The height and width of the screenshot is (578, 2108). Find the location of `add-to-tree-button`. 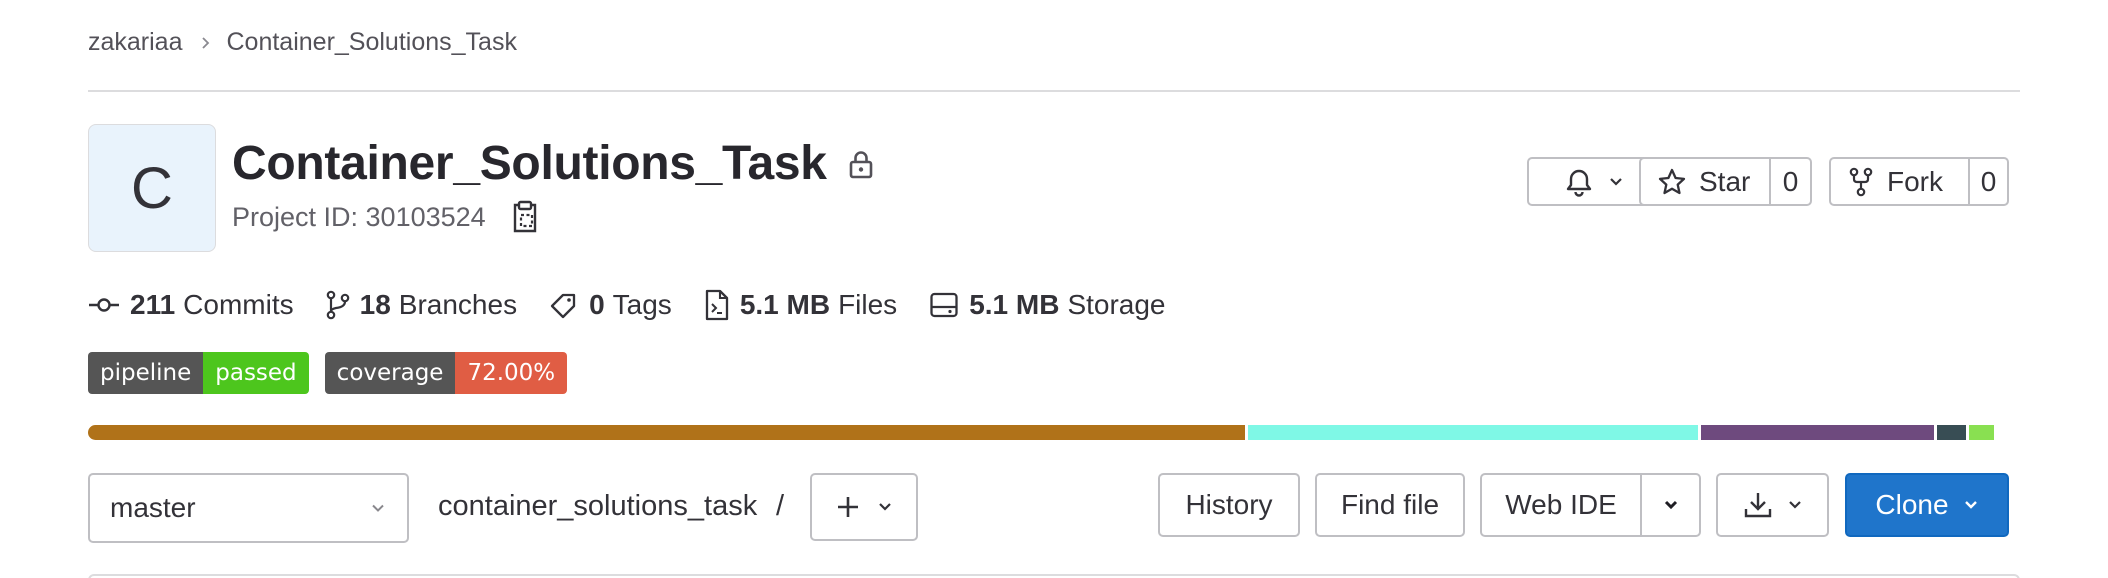

add-to-tree-button is located at coordinates (864, 507).